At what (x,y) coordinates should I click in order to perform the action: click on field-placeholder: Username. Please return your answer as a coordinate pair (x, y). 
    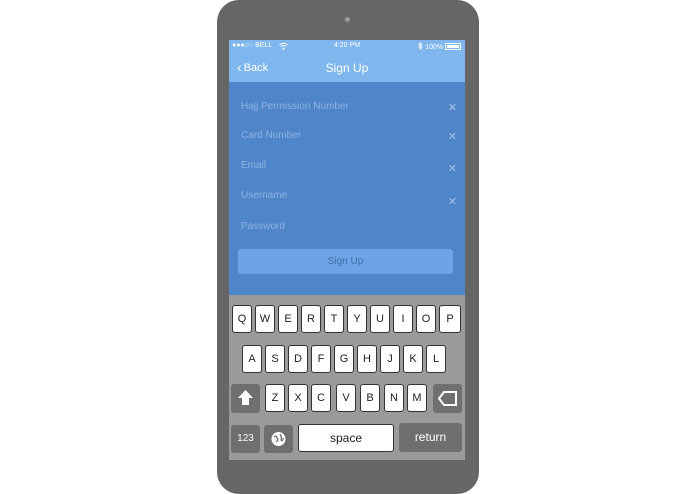
    Looking at the image, I should click on (264, 195).